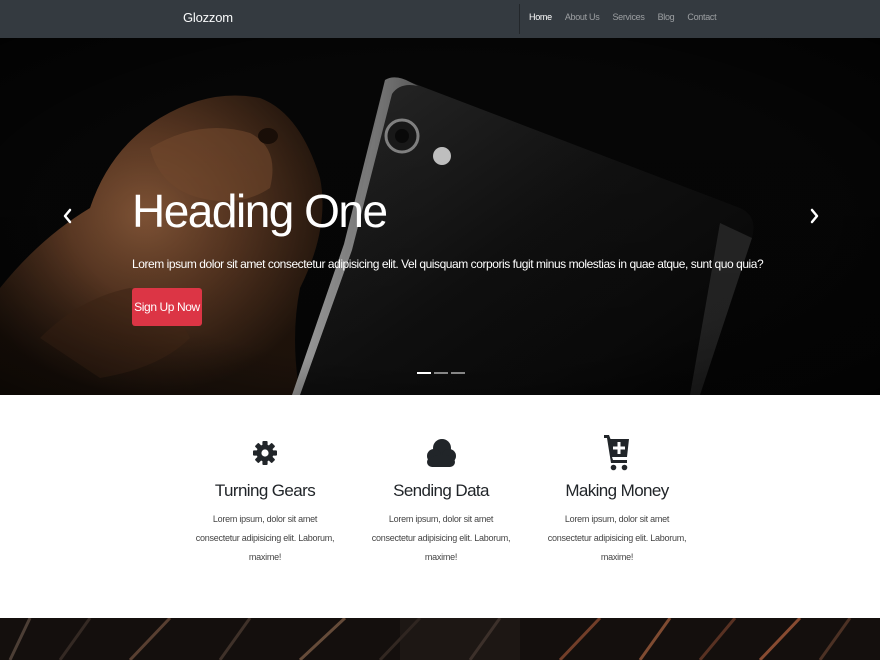 This screenshot has height=660, width=880. I want to click on nav-link-about-us: About Us, so click(582, 17).